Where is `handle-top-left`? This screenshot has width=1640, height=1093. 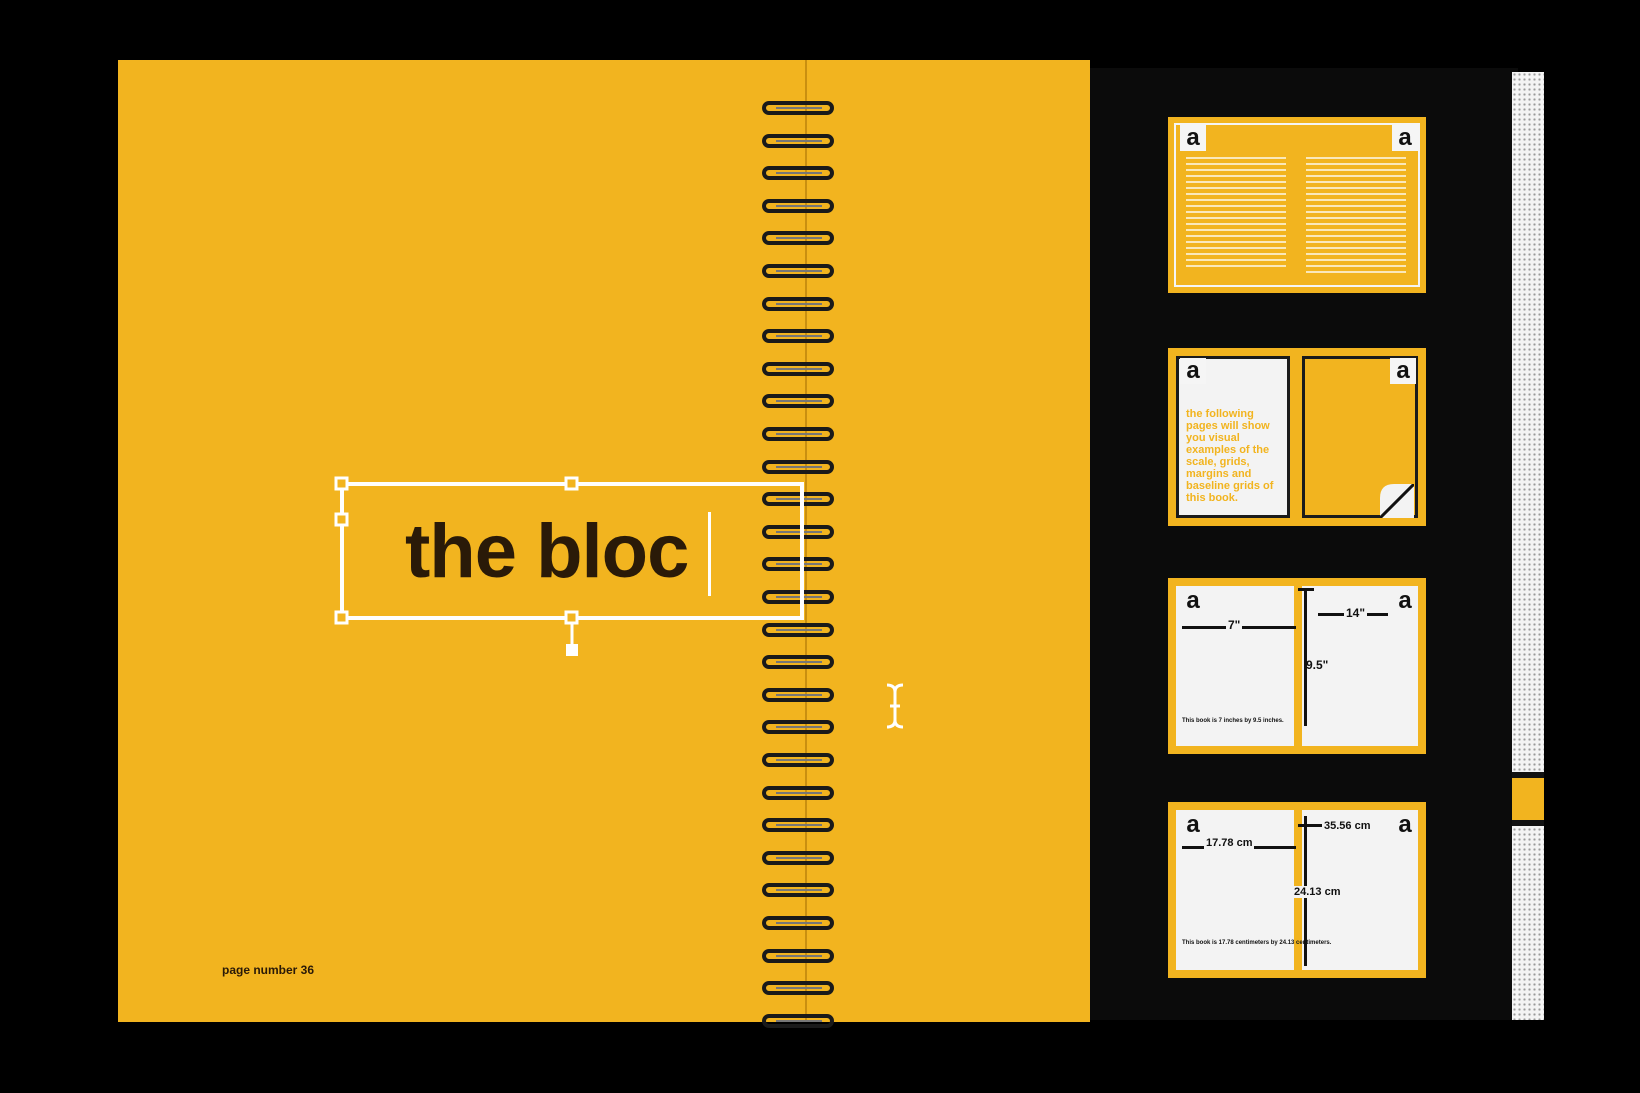 handle-top-left is located at coordinates (341, 483).